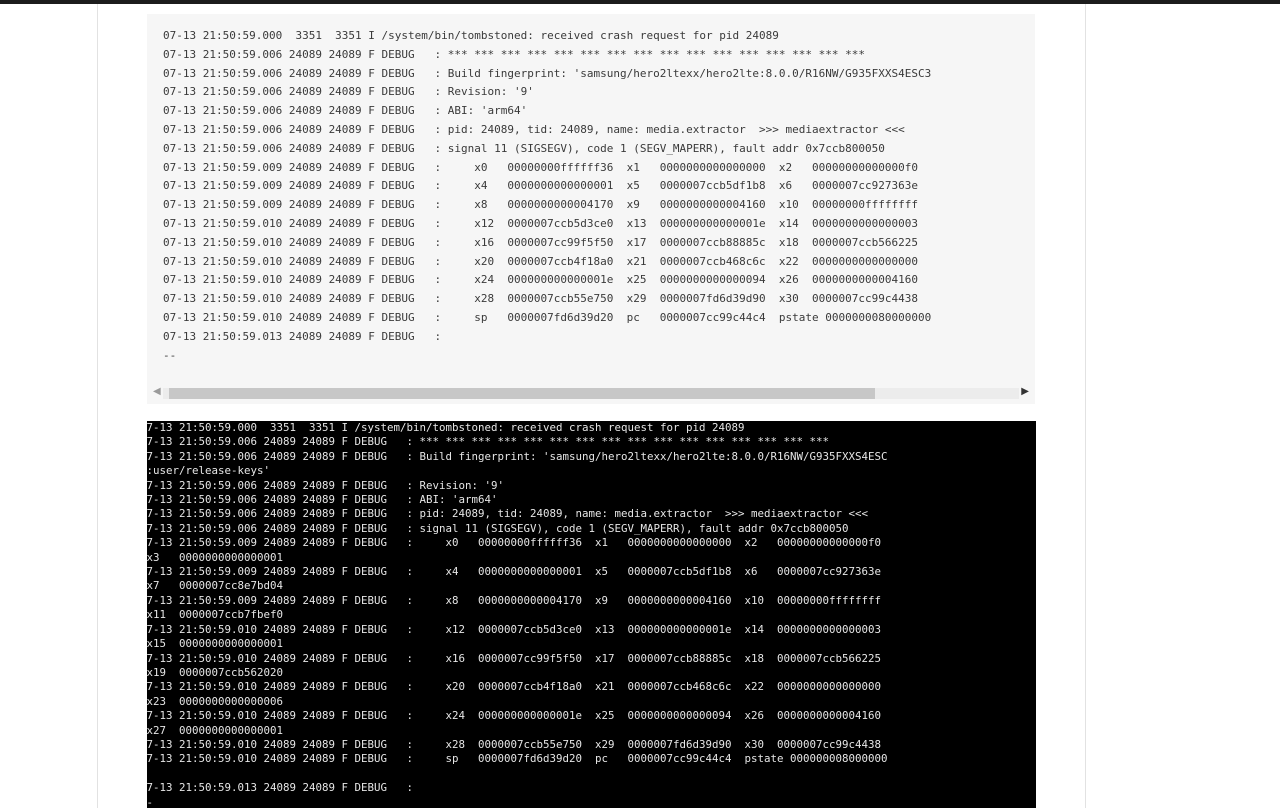  Describe the element at coordinates (215, 644) in the screenshot. I see `terminal-line: x15 0000000000000001` at that location.